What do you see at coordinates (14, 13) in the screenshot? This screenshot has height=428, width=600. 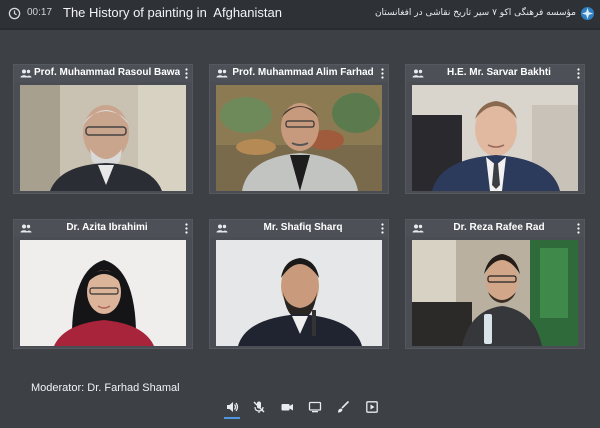 I see `clock-icon` at bounding box center [14, 13].